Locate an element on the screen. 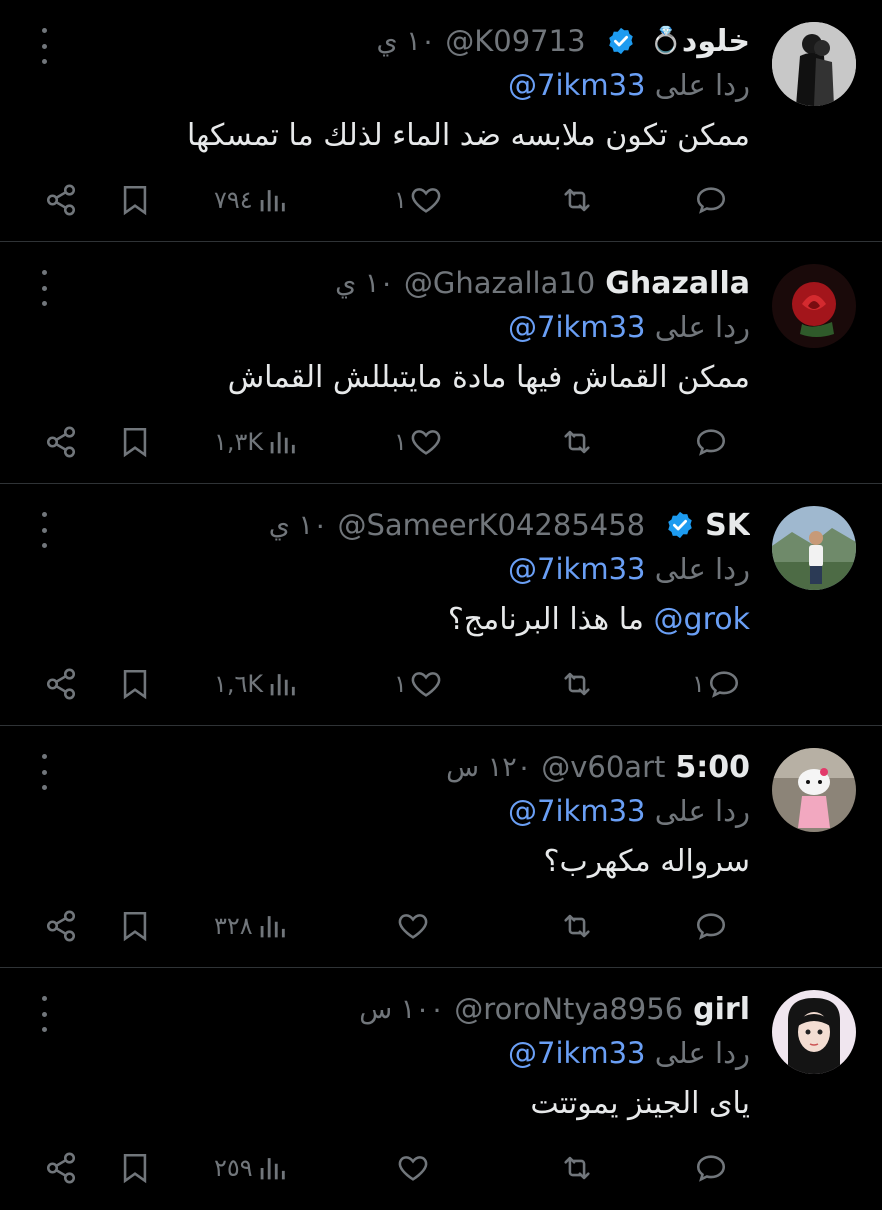 The width and height of the screenshot is (882, 1210). user-handle: @v60art is located at coordinates (603, 767).